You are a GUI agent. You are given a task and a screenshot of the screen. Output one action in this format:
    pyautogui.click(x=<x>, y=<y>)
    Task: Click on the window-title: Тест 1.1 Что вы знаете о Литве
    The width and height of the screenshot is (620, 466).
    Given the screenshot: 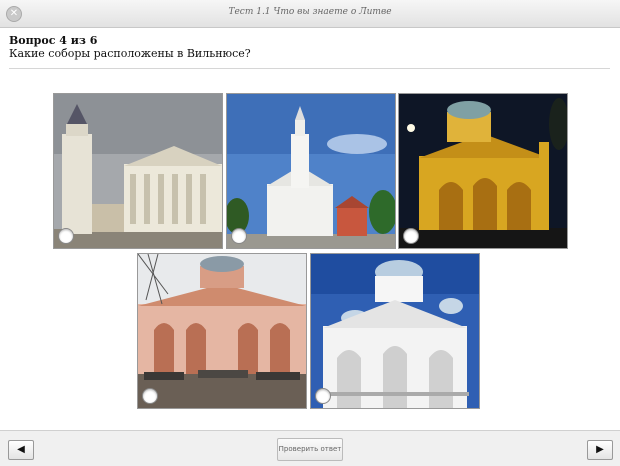 What is the action you would take?
    pyautogui.click(x=310, y=12)
    